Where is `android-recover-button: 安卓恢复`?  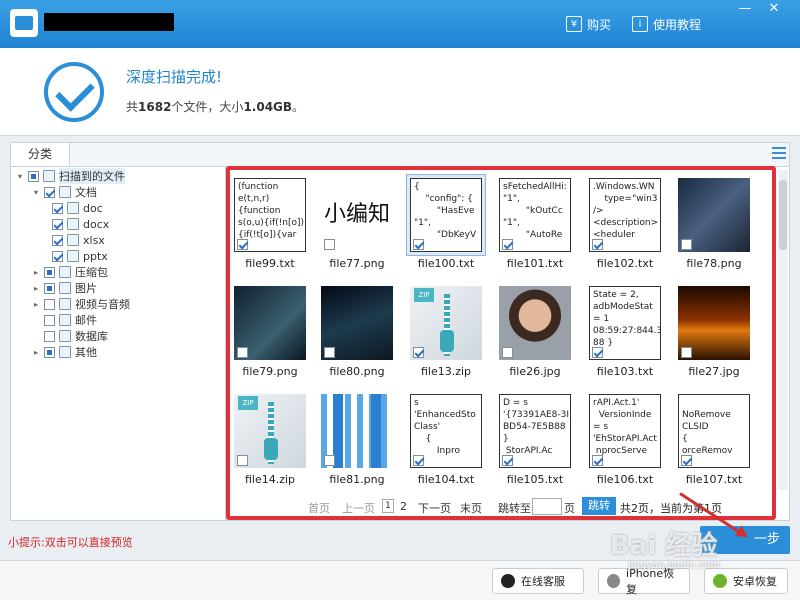
android-recover-button: 安卓恢复 is located at coordinates (746, 581).